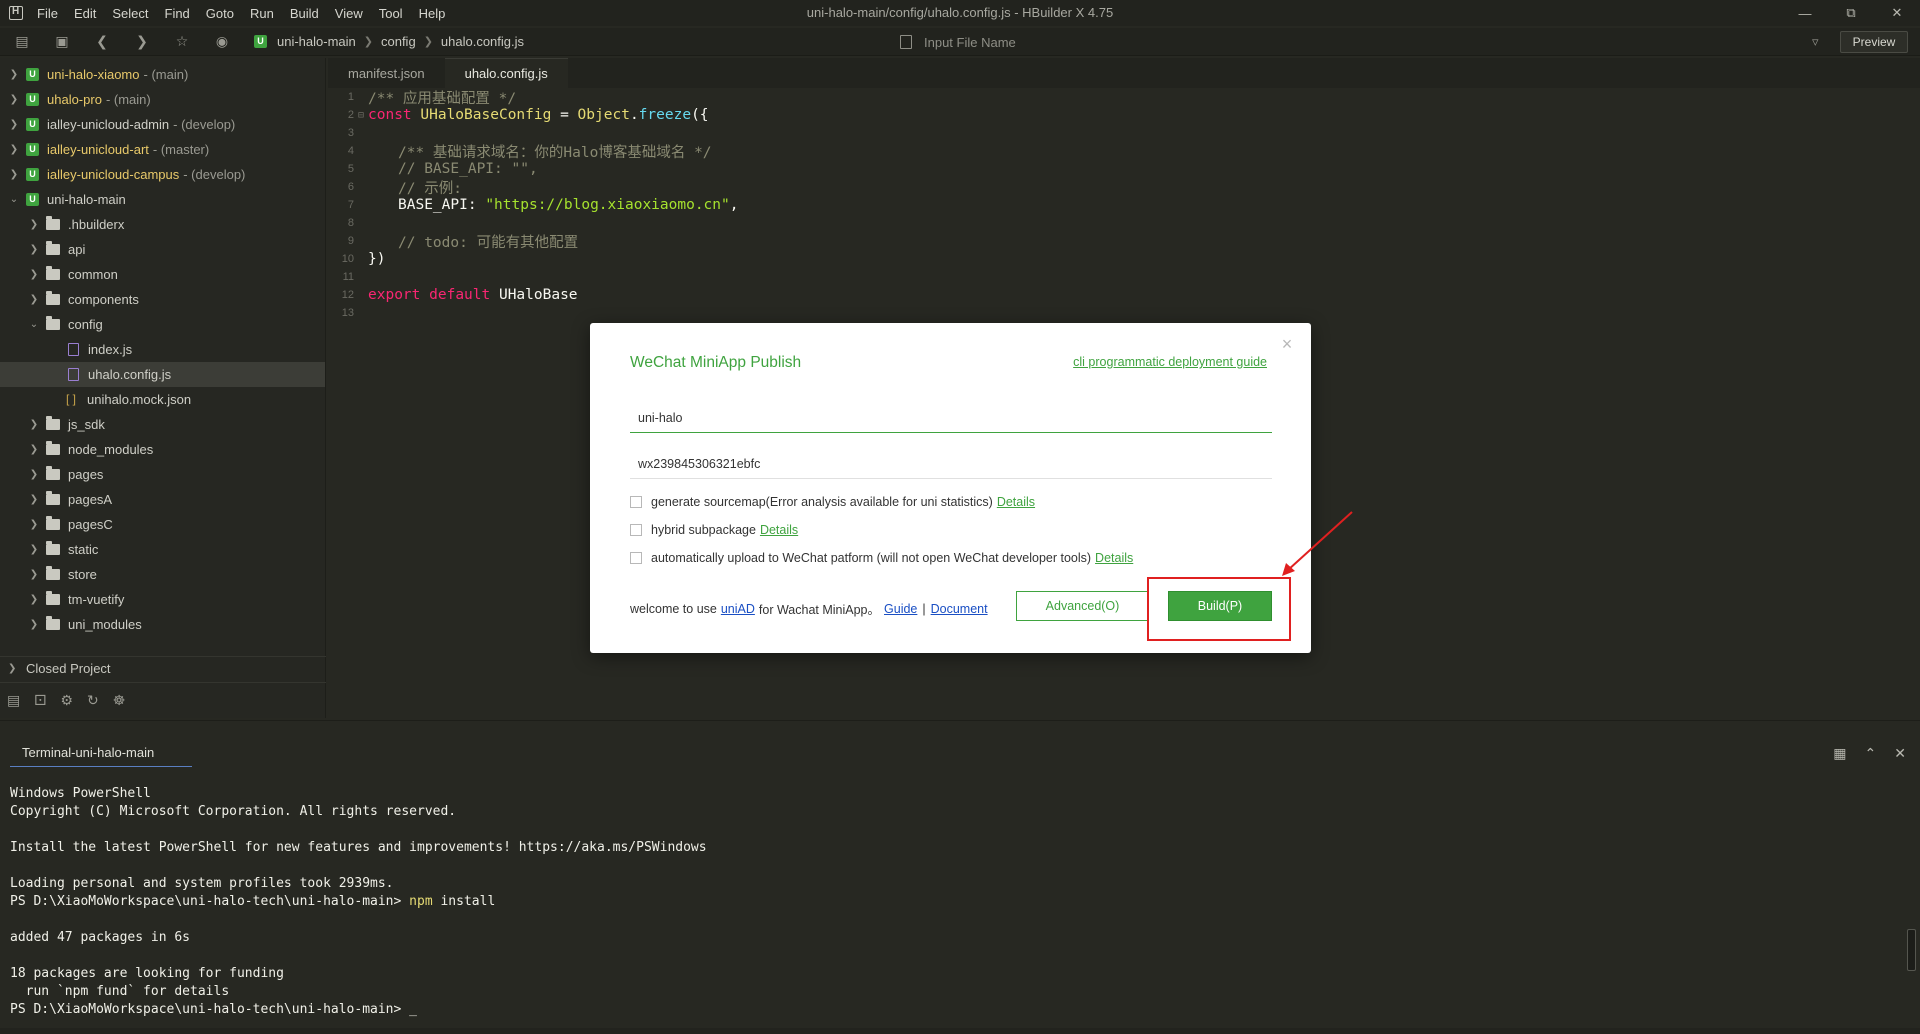 The height and width of the screenshot is (1034, 1920). What do you see at coordinates (398, 41) in the screenshot?
I see `breadcrumb-folder: config` at bounding box center [398, 41].